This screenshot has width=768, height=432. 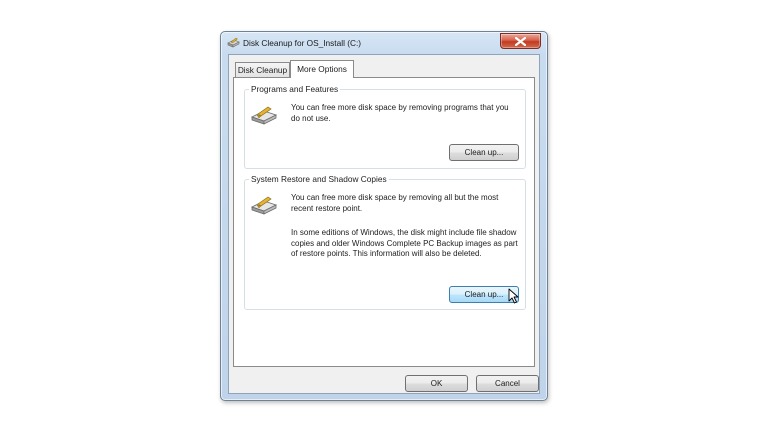 I want to click on programs-features-icon, so click(x=264, y=115).